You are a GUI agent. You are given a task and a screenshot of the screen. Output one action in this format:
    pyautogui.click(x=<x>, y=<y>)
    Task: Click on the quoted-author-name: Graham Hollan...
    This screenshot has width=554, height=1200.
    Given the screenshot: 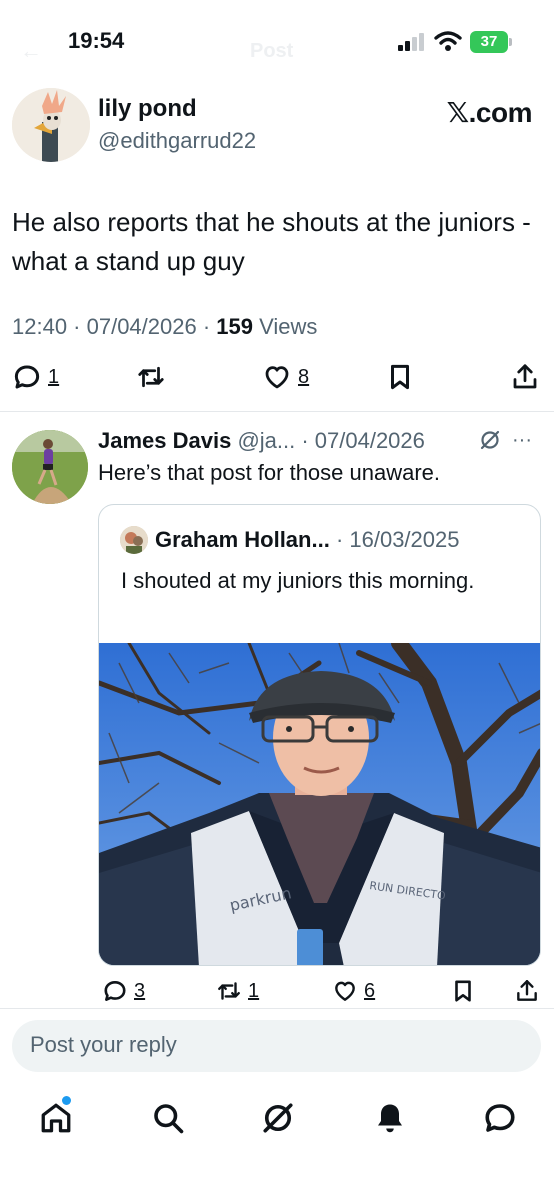 What is the action you would take?
    pyautogui.click(x=242, y=539)
    